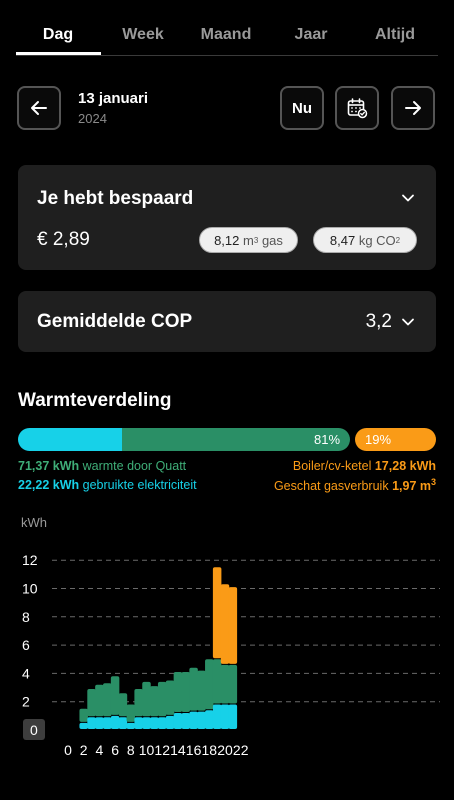  I want to click on quatt-heat-legend: 71,37 kWh warmte door Quatt, so click(102, 466).